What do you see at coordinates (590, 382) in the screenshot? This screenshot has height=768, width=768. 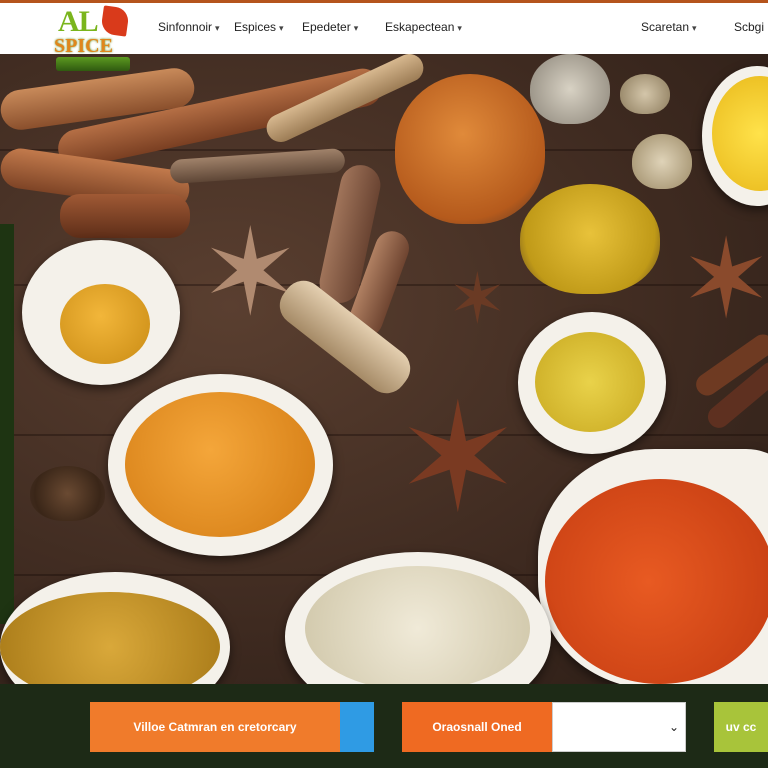 I see `curry-powder` at bounding box center [590, 382].